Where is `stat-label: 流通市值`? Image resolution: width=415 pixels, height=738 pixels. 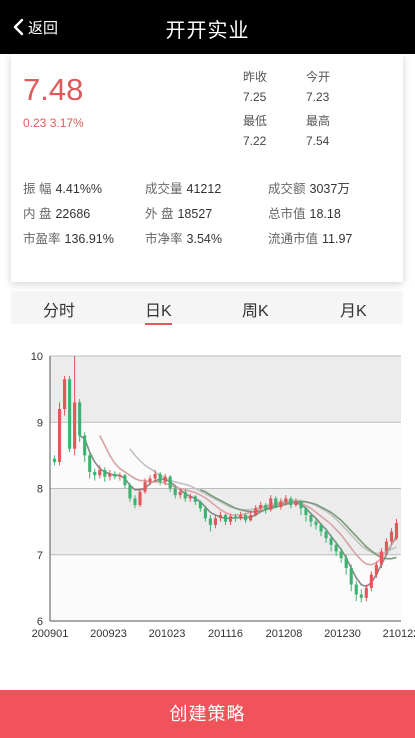
stat-label: 流通市值 is located at coordinates (293, 239).